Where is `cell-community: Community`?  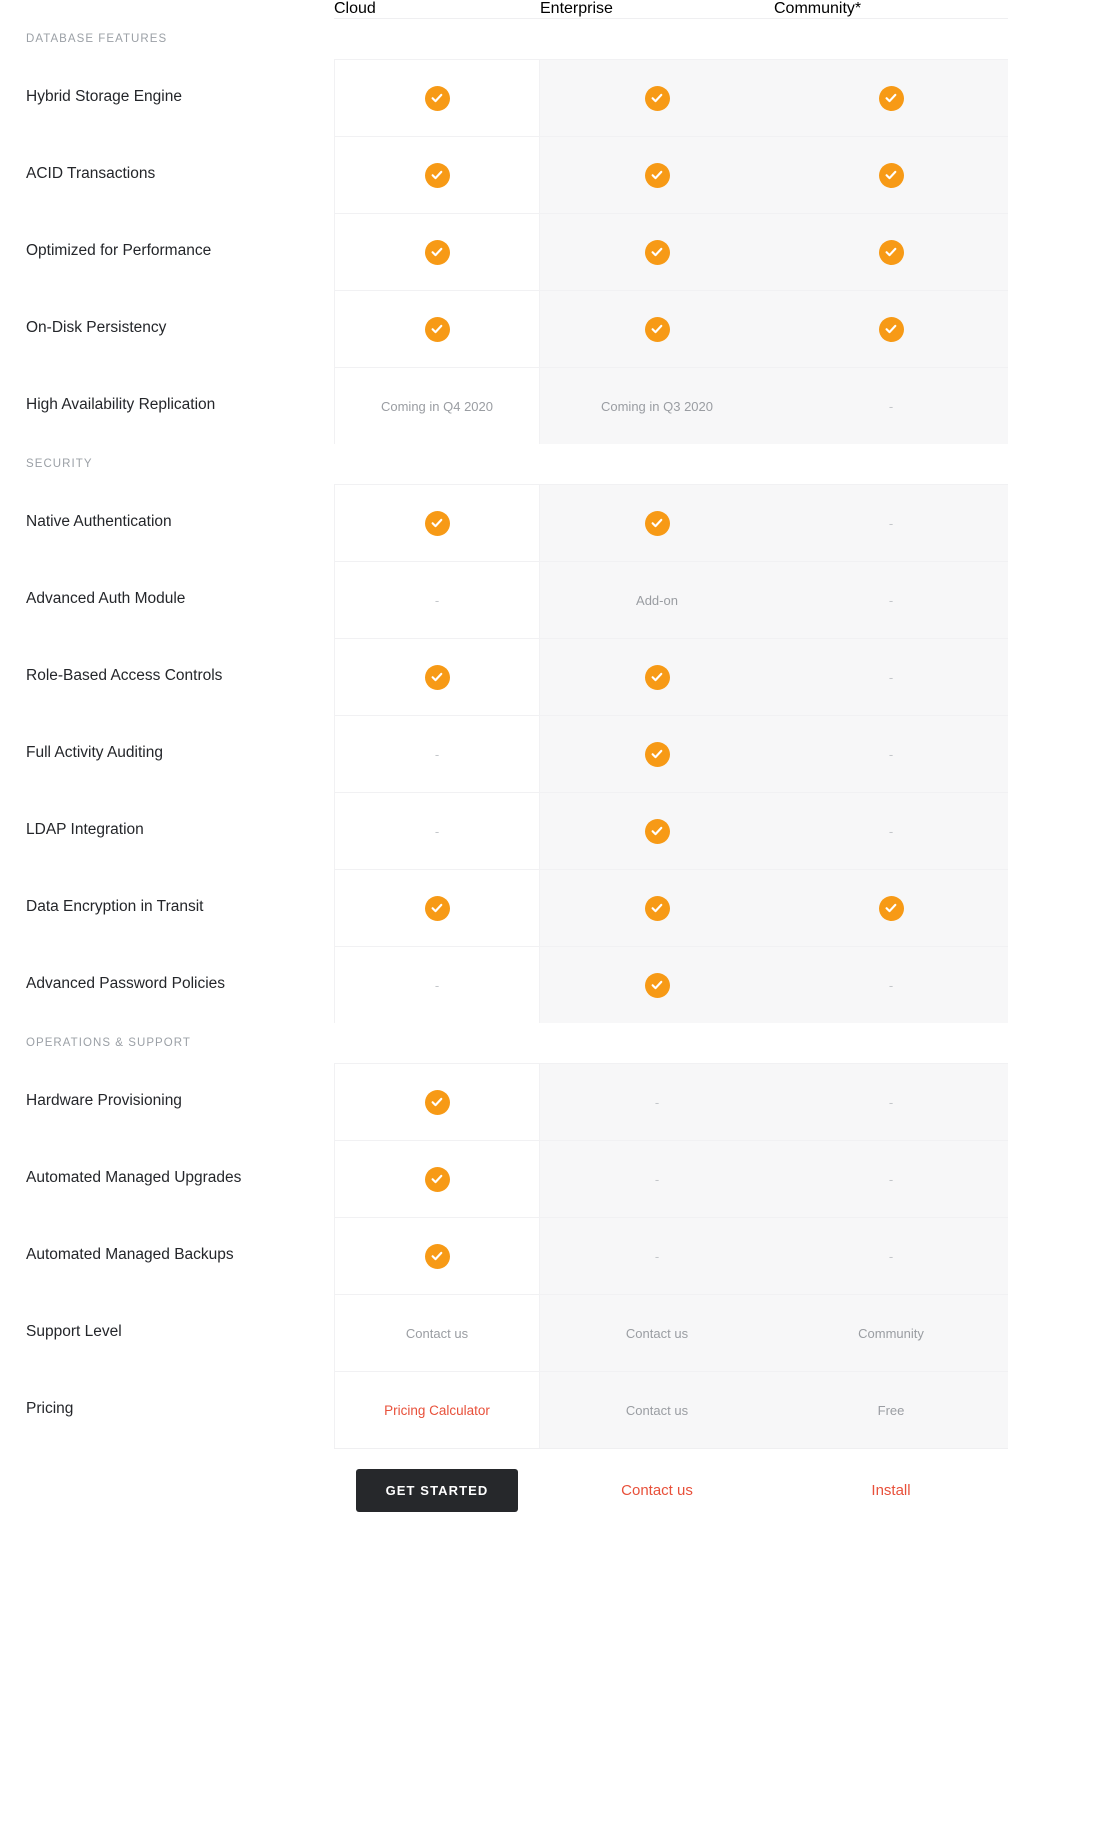 cell-community: Community is located at coordinates (891, 1332).